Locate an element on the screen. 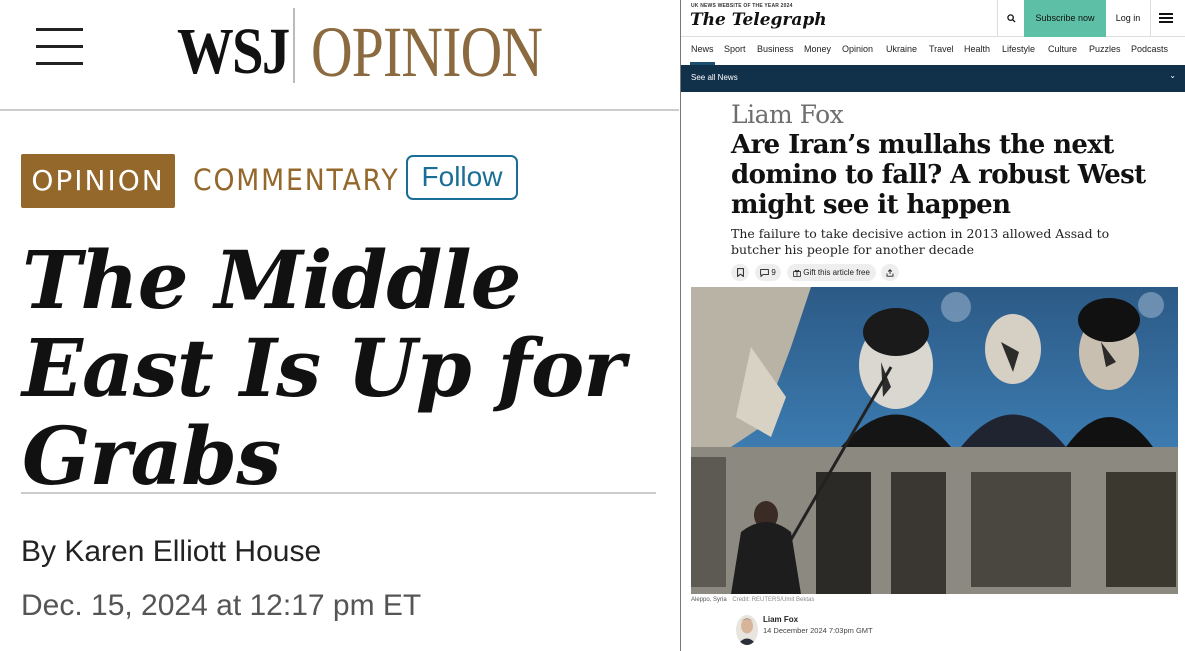 This screenshot has width=1185, height=651. nav-item-money: Money is located at coordinates (817, 49).